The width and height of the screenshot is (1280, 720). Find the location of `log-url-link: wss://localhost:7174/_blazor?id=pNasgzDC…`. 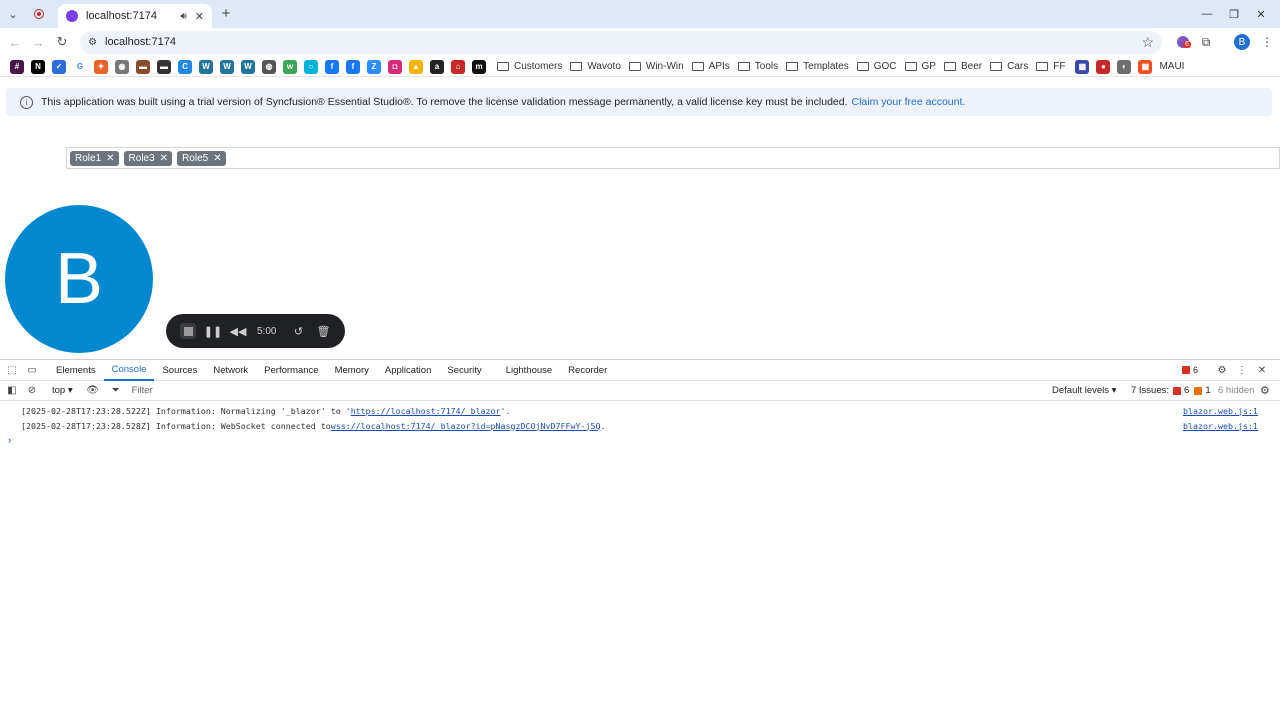

log-url-link: wss://localhost:7174/_blazor?id=pNasgzDC… is located at coordinates (466, 426).